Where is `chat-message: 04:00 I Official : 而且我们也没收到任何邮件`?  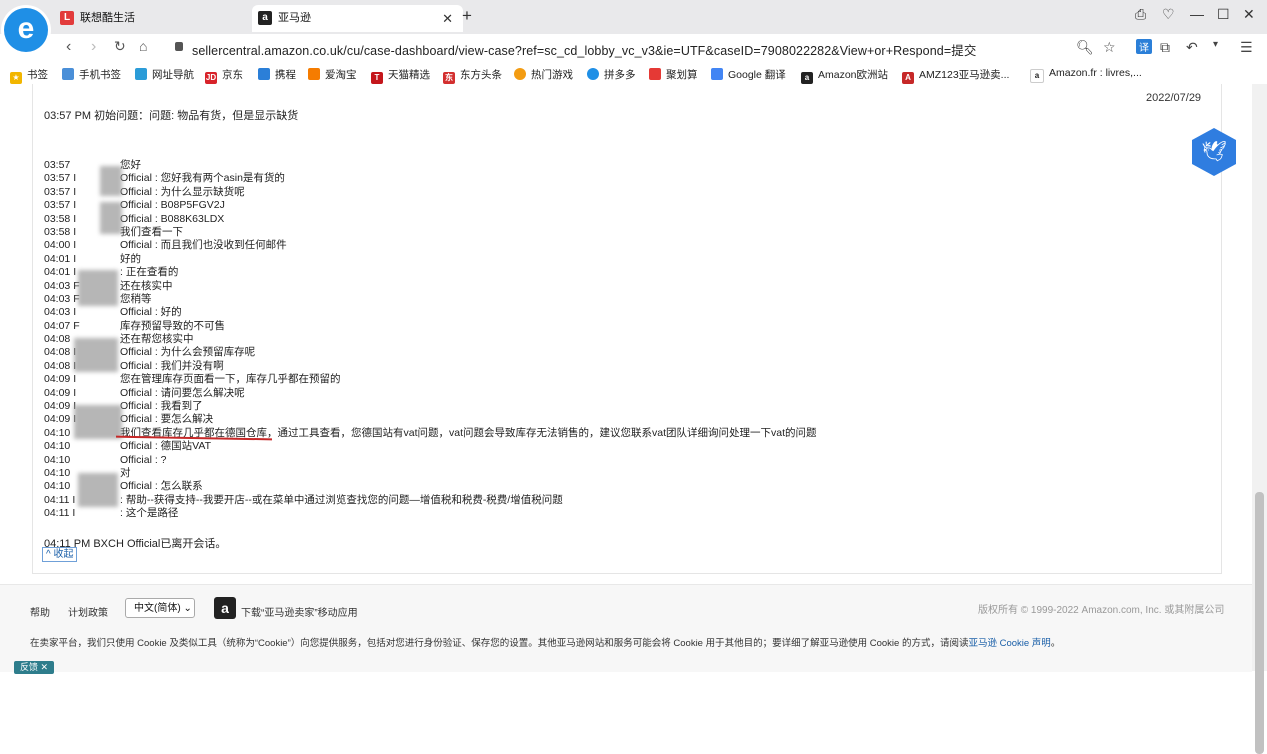 chat-message: 04:00 I Official : 而且我们也没收到任何邮件 is located at coordinates (494, 245).